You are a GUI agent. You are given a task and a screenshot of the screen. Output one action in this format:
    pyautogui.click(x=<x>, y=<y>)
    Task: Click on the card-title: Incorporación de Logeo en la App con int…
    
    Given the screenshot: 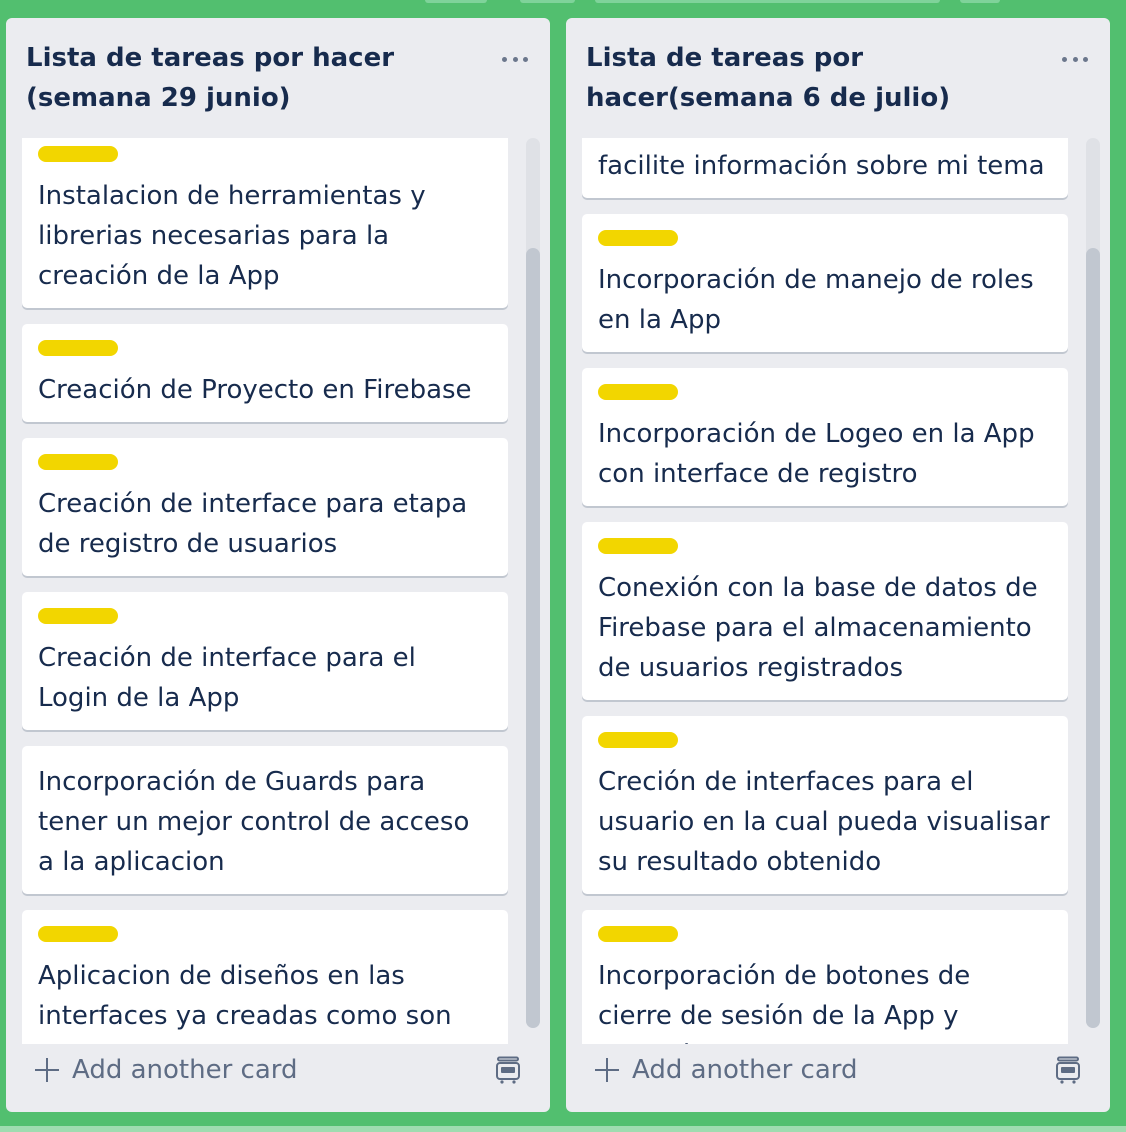 What is the action you would take?
    pyautogui.click(x=816, y=454)
    